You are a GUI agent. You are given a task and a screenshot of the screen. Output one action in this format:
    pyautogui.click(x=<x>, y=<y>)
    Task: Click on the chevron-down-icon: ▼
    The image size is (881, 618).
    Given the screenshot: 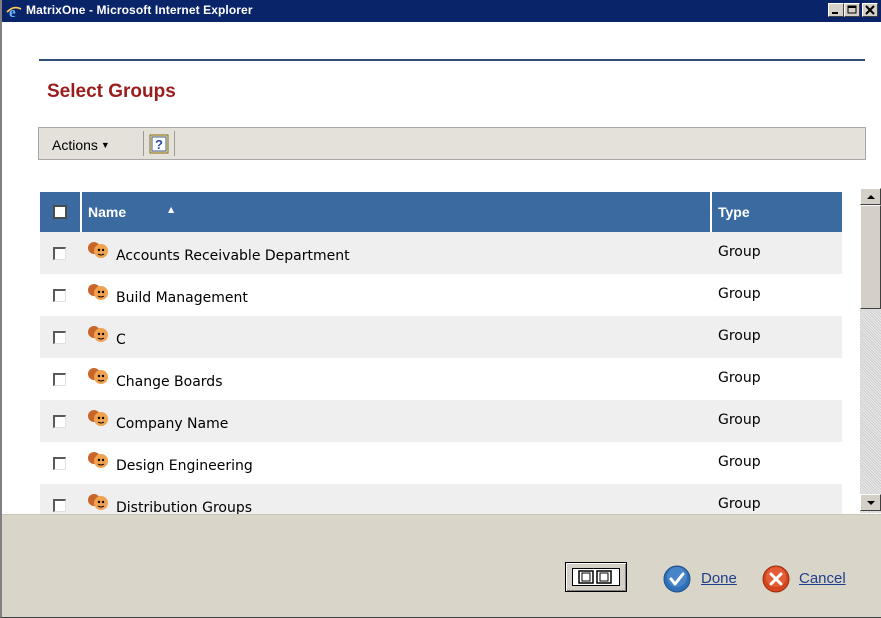 What is the action you would take?
    pyautogui.click(x=105, y=145)
    